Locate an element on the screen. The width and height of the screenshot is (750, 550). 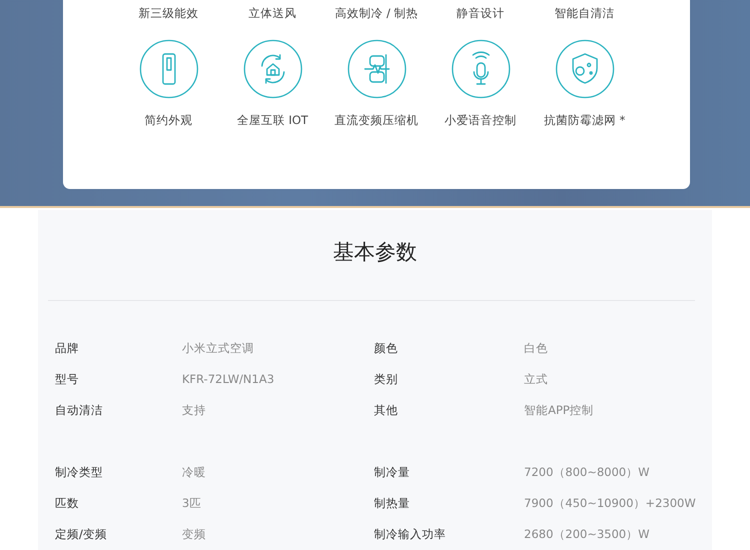
spec-label: 品牌 is located at coordinates (67, 348).